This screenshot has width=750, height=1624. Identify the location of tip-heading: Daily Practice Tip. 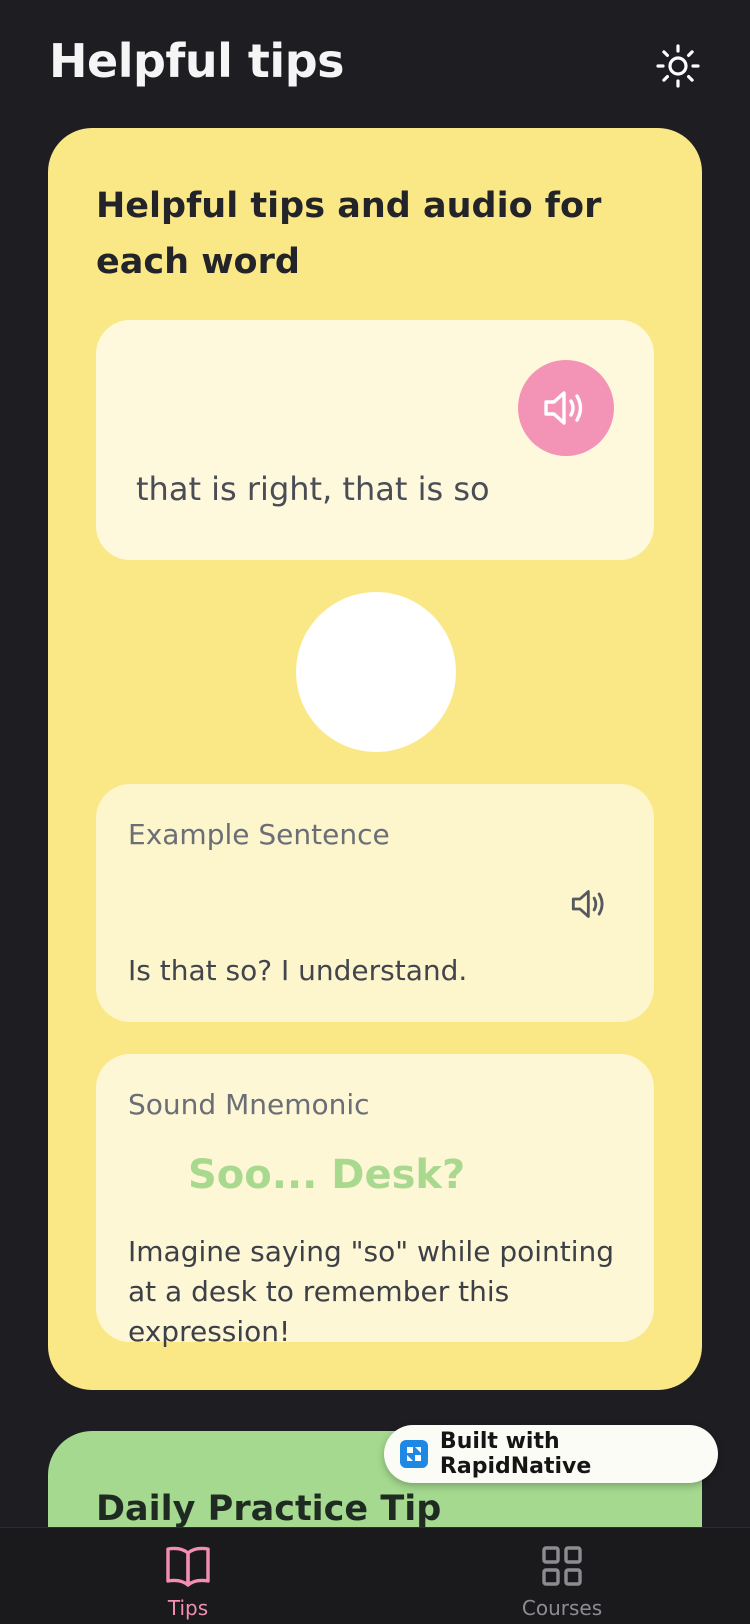
(269, 1509).